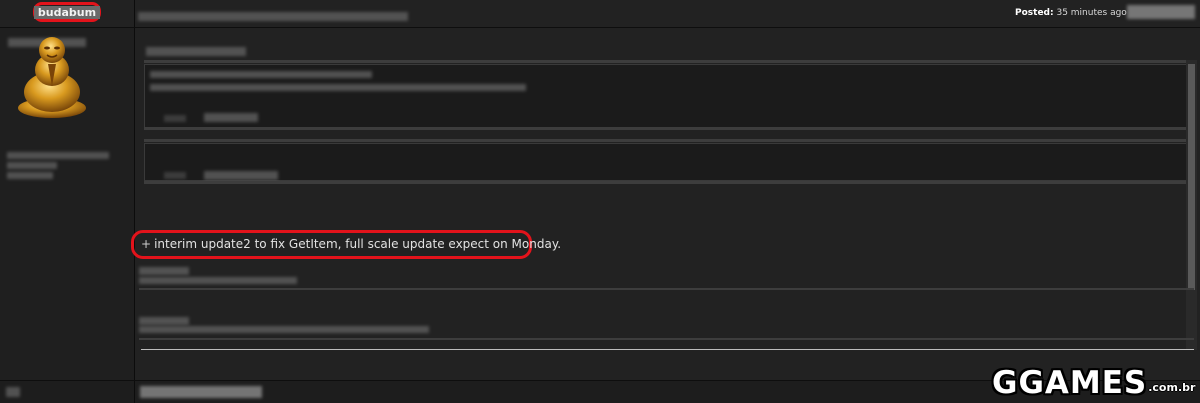 This screenshot has height=403, width=1200. I want to click on redacted-code-line-3a, so click(175, 118).